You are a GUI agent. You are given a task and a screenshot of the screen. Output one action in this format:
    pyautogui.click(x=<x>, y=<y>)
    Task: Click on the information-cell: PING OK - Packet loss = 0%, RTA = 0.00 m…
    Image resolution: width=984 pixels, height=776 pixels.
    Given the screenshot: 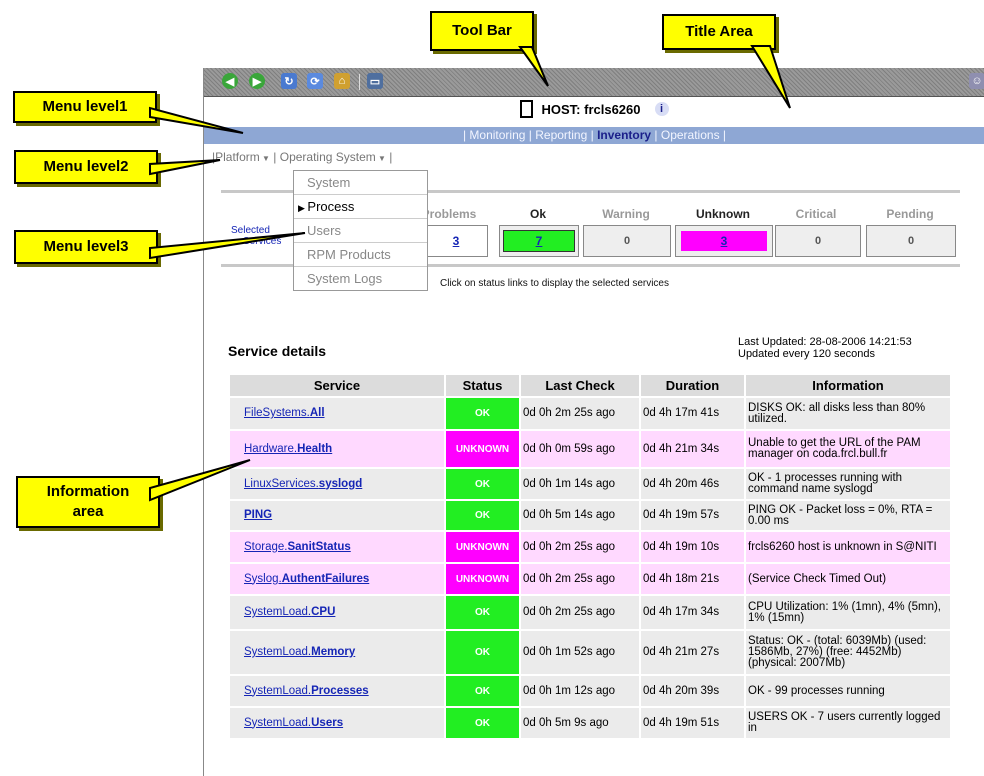 What is the action you would take?
    pyautogui.click(x=848, y=515)
    